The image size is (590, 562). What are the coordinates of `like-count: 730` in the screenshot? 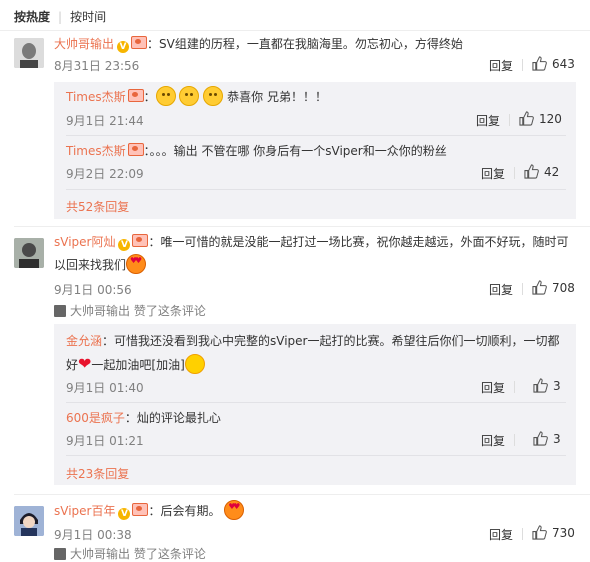 It's located at (563, 533).